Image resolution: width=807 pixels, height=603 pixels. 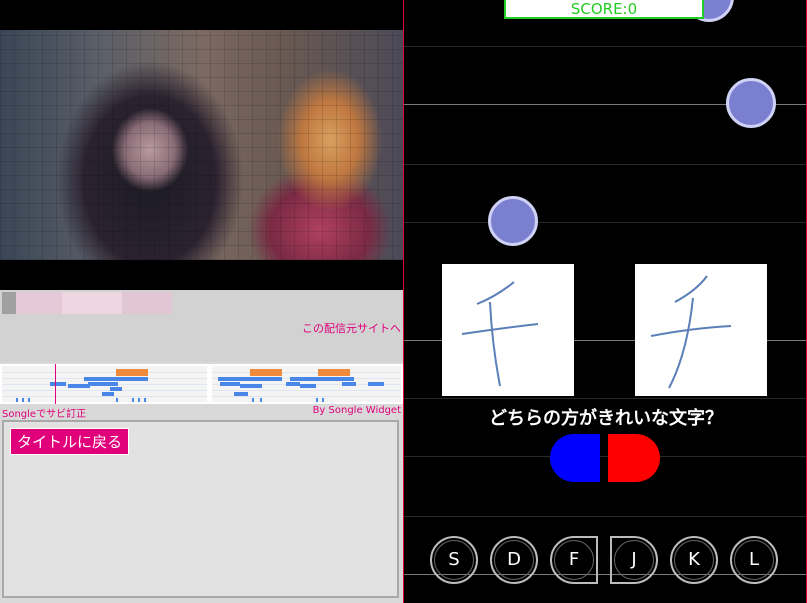 What do you see at coordinates (701, 330) in the screenshot?
I see `character-option-right` at bounding box center [701, 330].